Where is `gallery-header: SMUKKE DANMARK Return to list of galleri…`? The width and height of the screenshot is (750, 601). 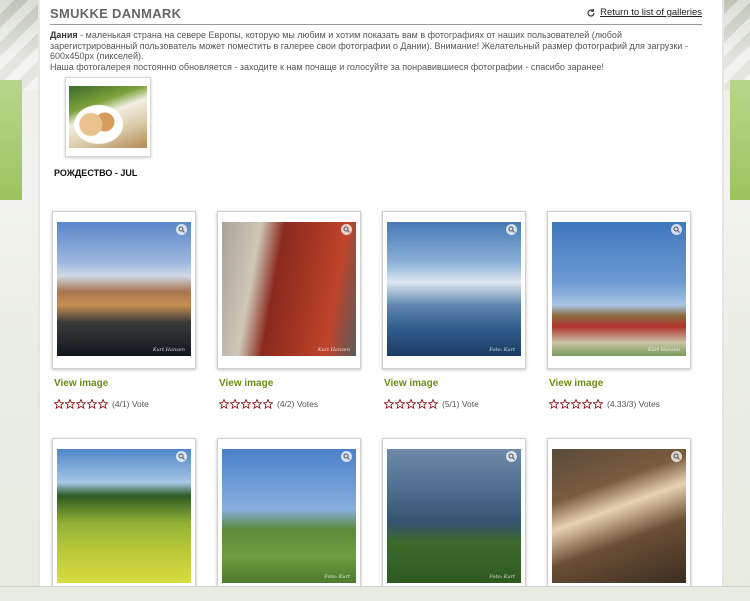
gallery-header: SMUKKE DANMARK Return to list of galleri… is located at coordinates (376, 13).